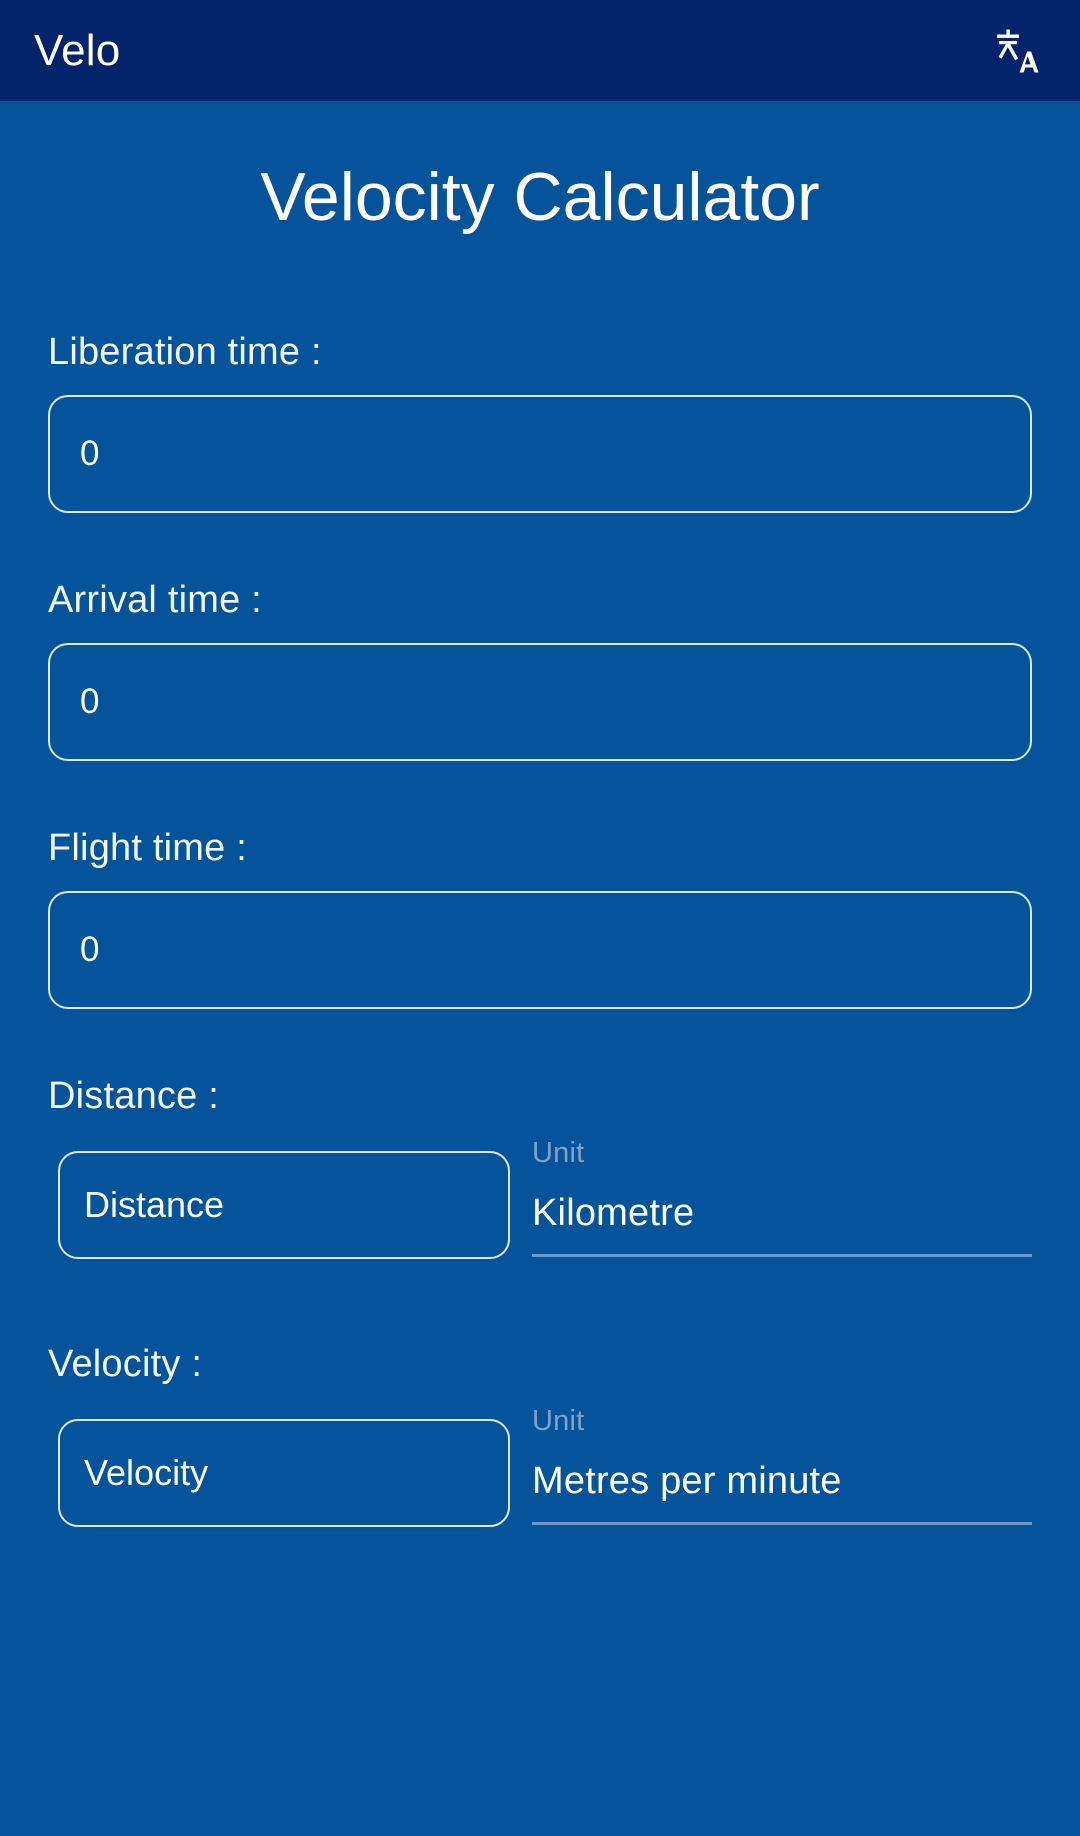  Describe the element at coordinates (782, 1255) in the screenshot. I see `distance-unit-underline` at that location.